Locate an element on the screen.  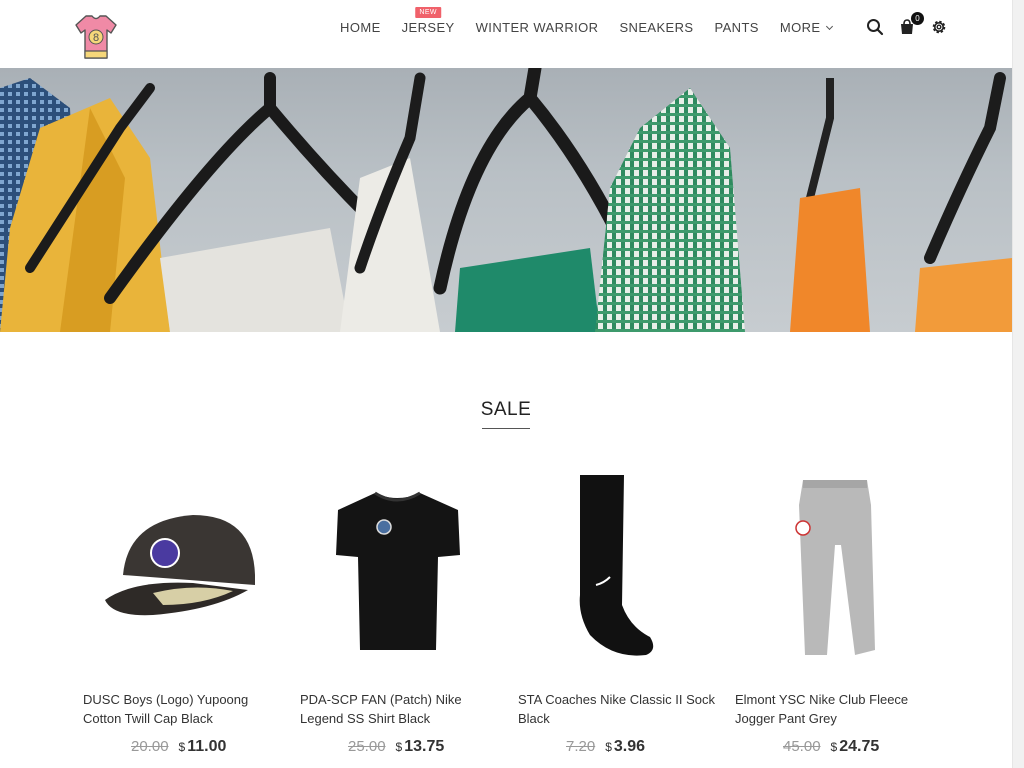
nav-pants: PANTS is located at coordinates (736, 28).